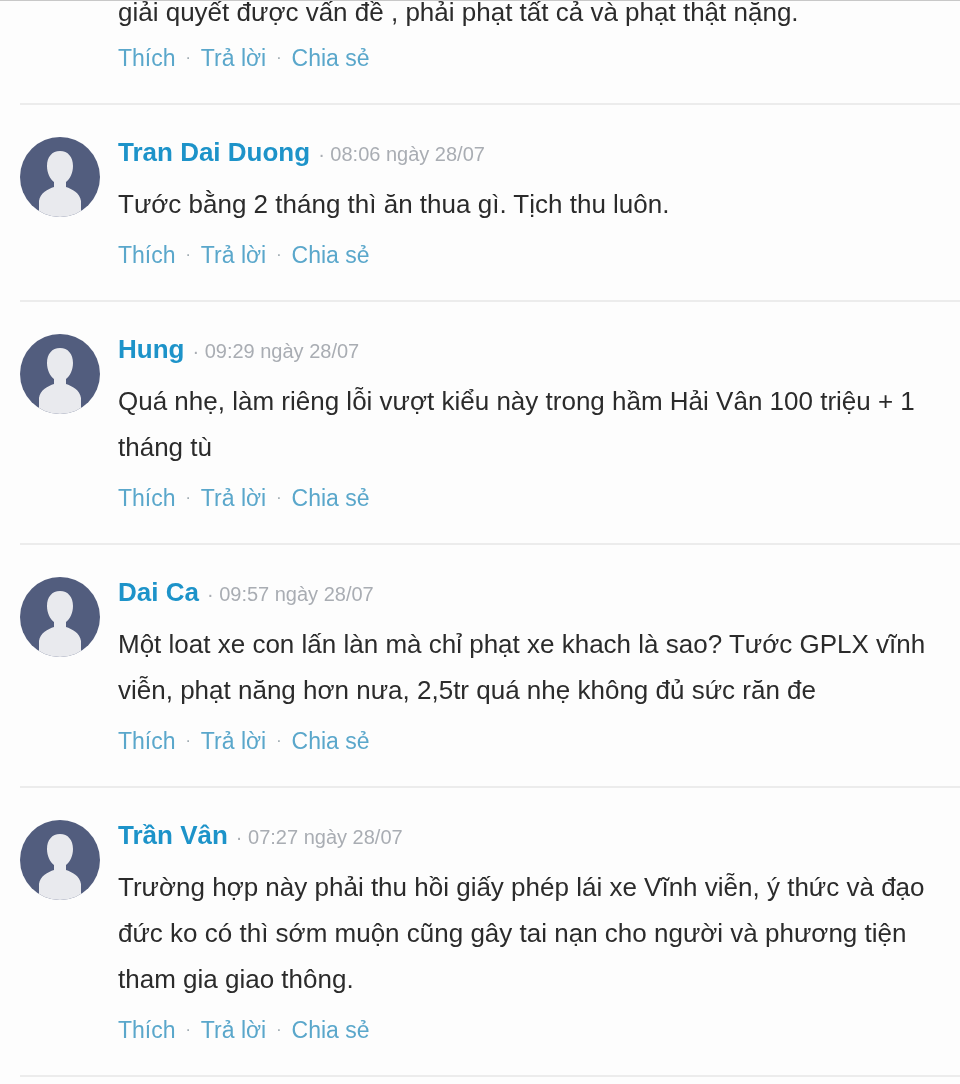 The height and width of the screenshot is (1084, 960). I want to click on comment-text: Trường hợp này phải thu hồi giấy phép lái xe Vĩnh viễn, ý thức và đạo đức ko có thì sớm muộn cũng gây tai nạn cho người và phương tiện tham gia giao thông., so click(522, 933).